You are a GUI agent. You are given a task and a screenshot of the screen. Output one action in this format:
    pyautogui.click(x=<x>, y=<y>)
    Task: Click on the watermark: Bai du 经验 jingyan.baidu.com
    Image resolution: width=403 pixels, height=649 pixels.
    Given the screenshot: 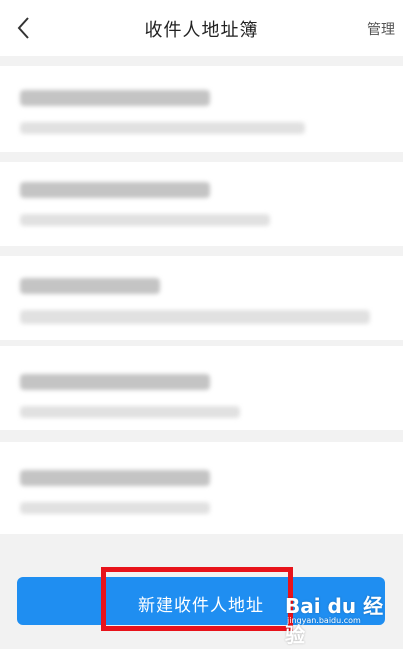 What is the action you would take?
    pyautogui.click(x=340, y=618)
    